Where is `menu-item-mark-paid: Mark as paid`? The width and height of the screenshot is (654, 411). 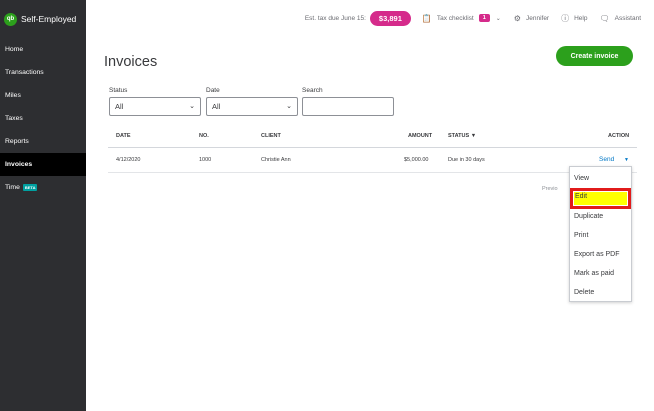
menu-item-mark-paid: Mark as paid is located at coordinates (600, 273).